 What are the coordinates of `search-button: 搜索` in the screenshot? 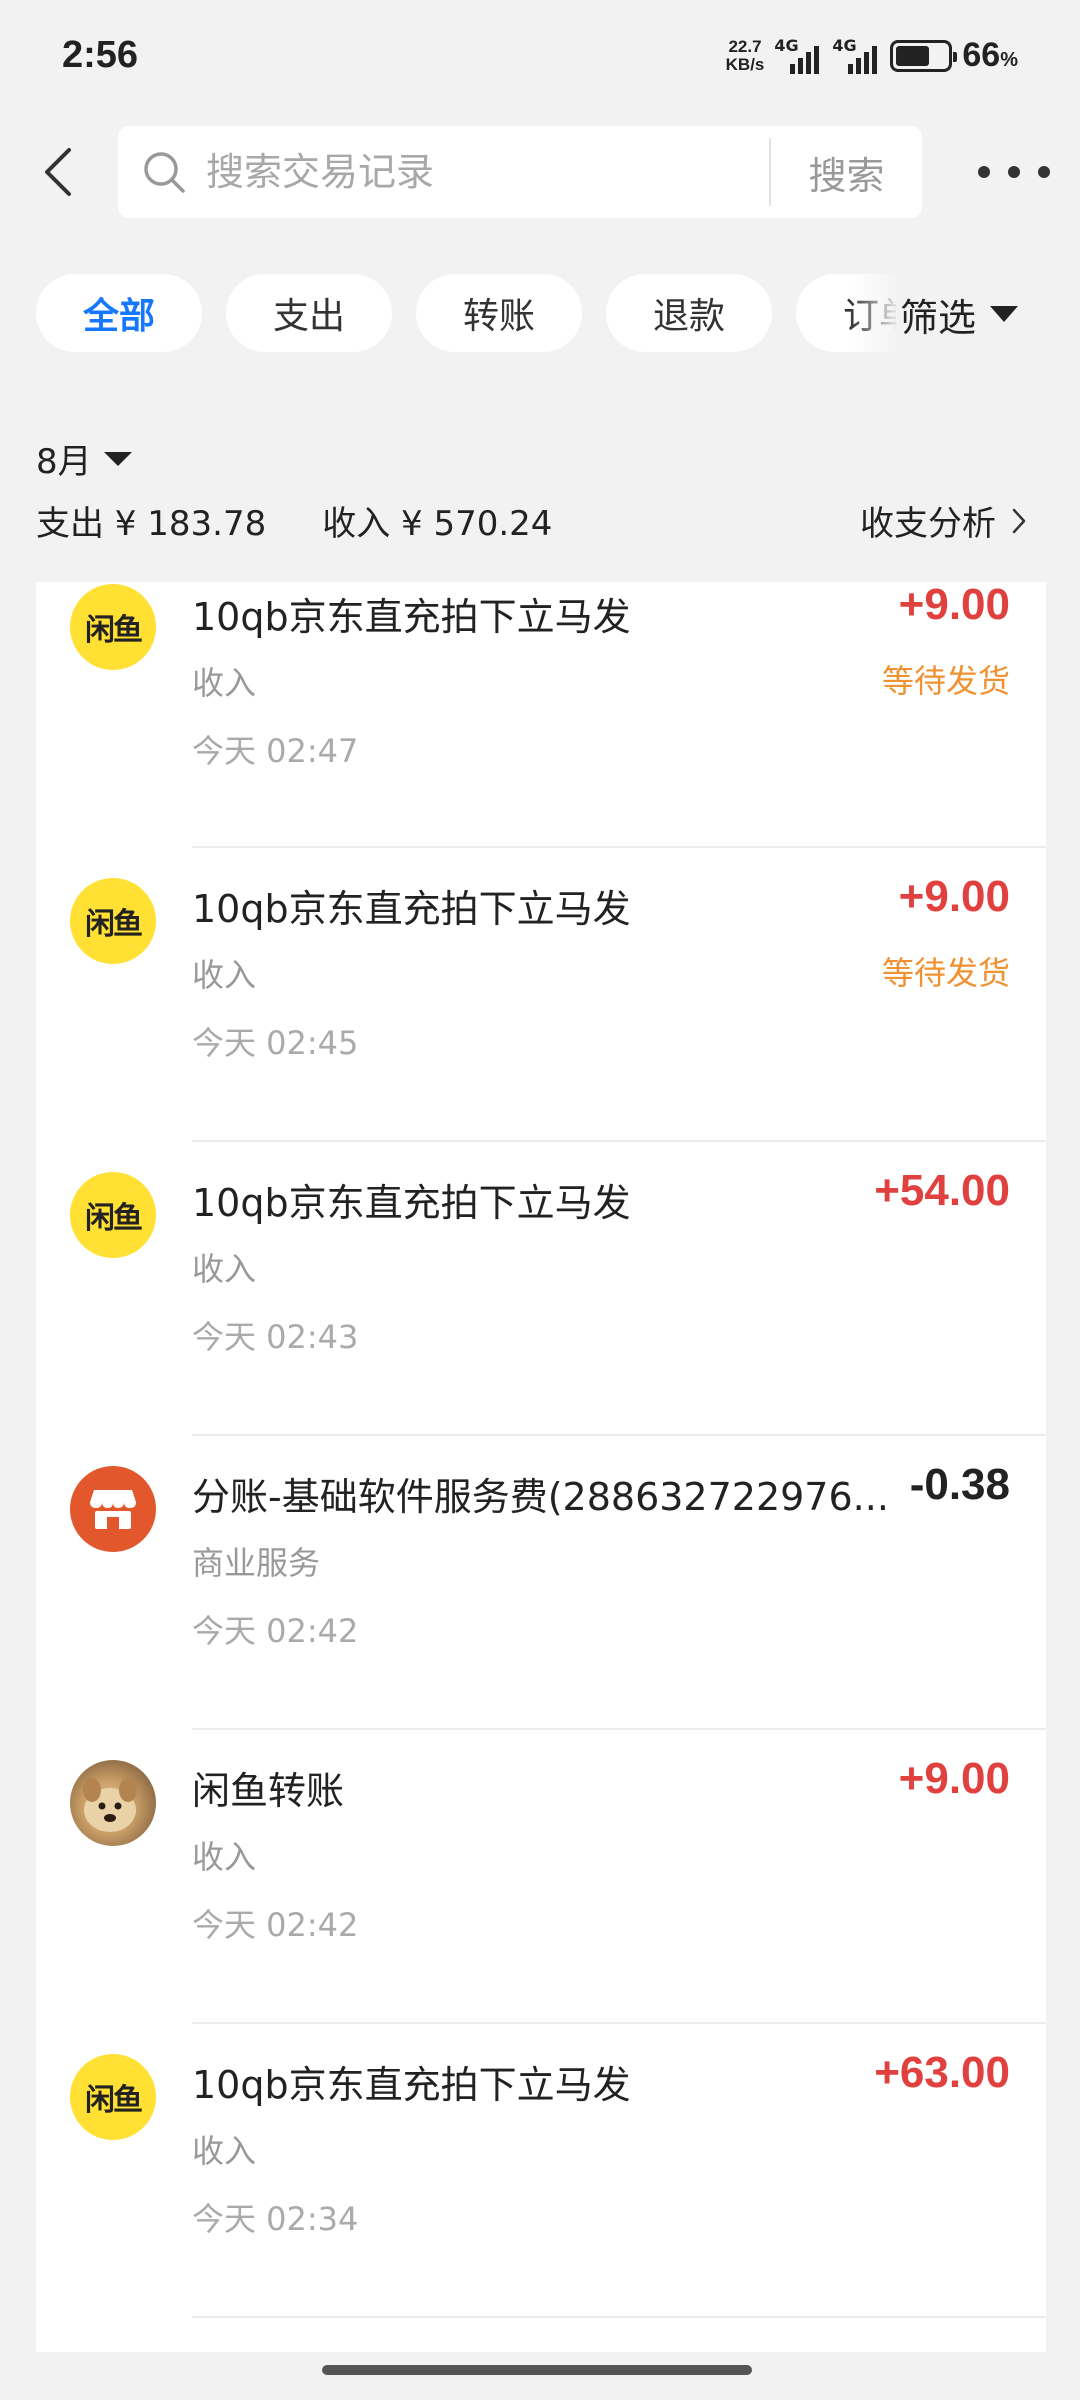 It's located at (846, 172).